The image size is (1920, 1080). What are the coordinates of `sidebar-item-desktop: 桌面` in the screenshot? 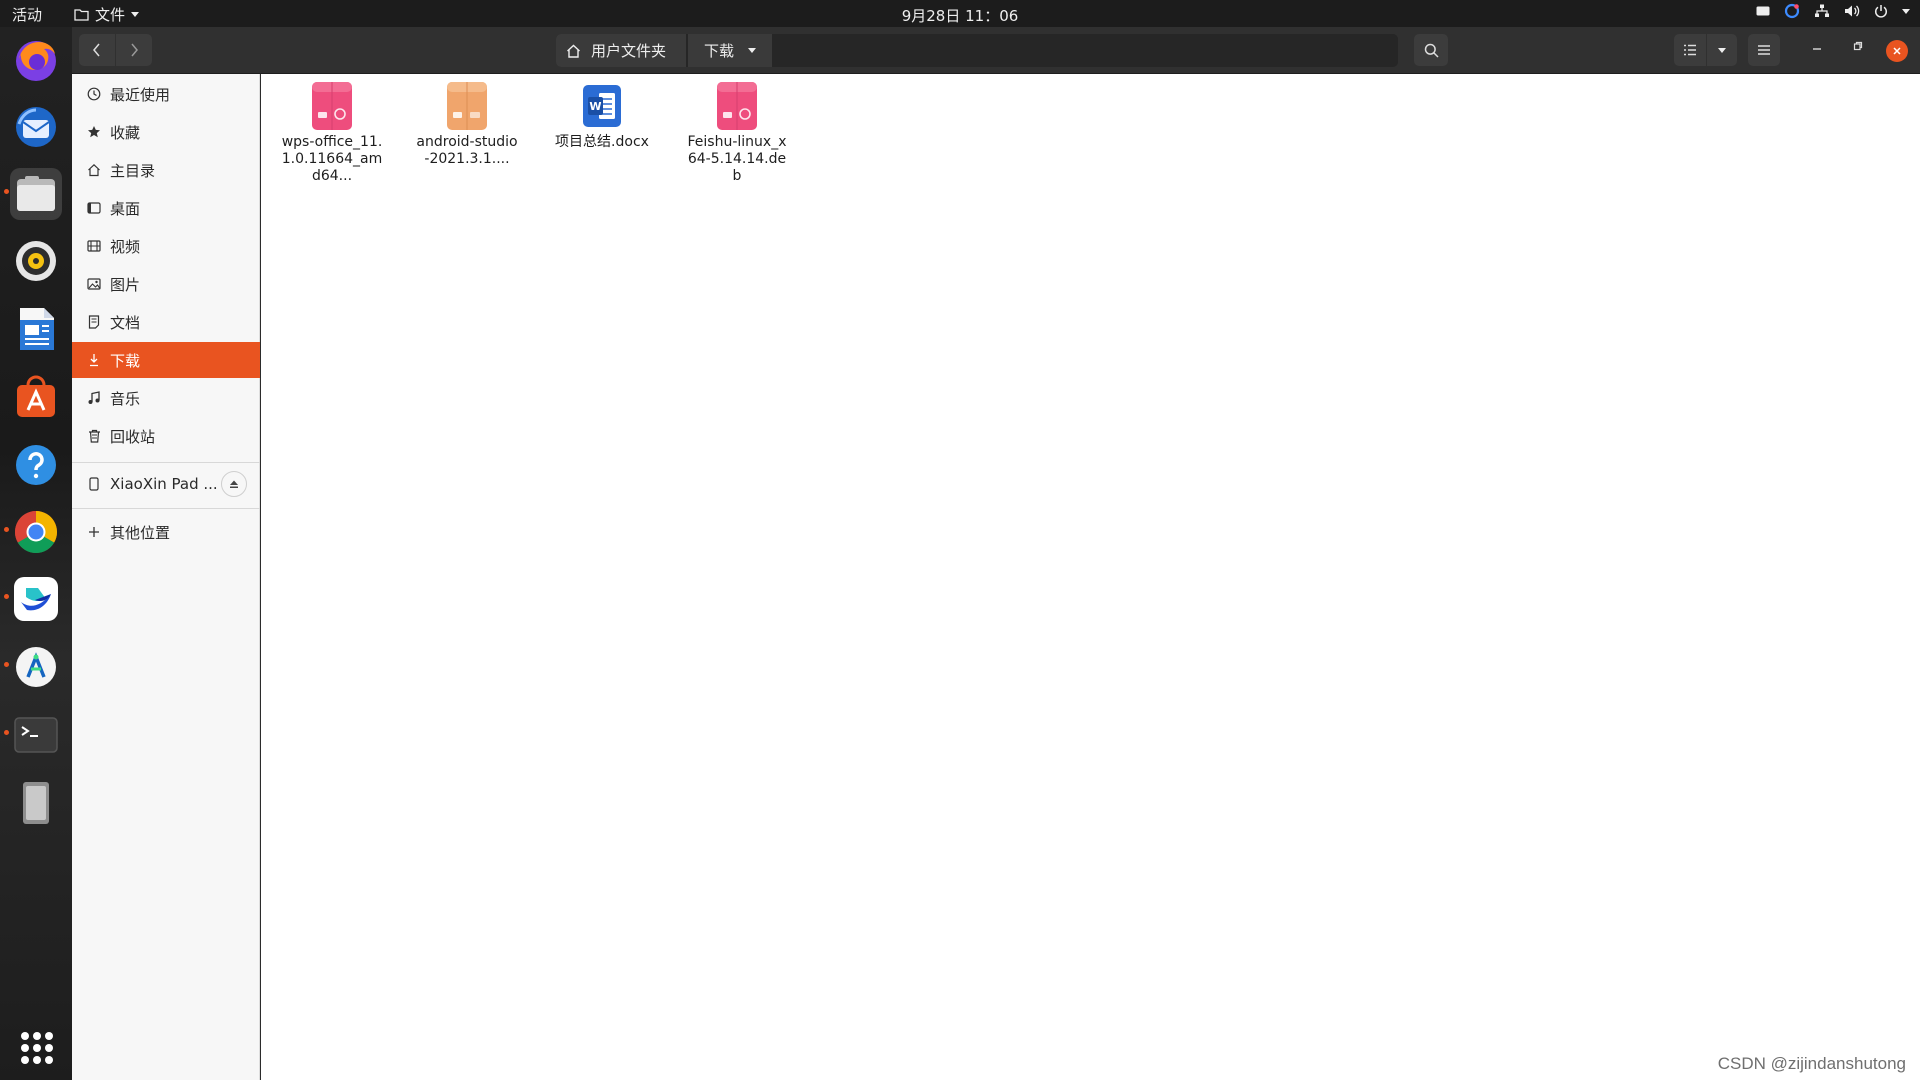 It's located at (166, 208).